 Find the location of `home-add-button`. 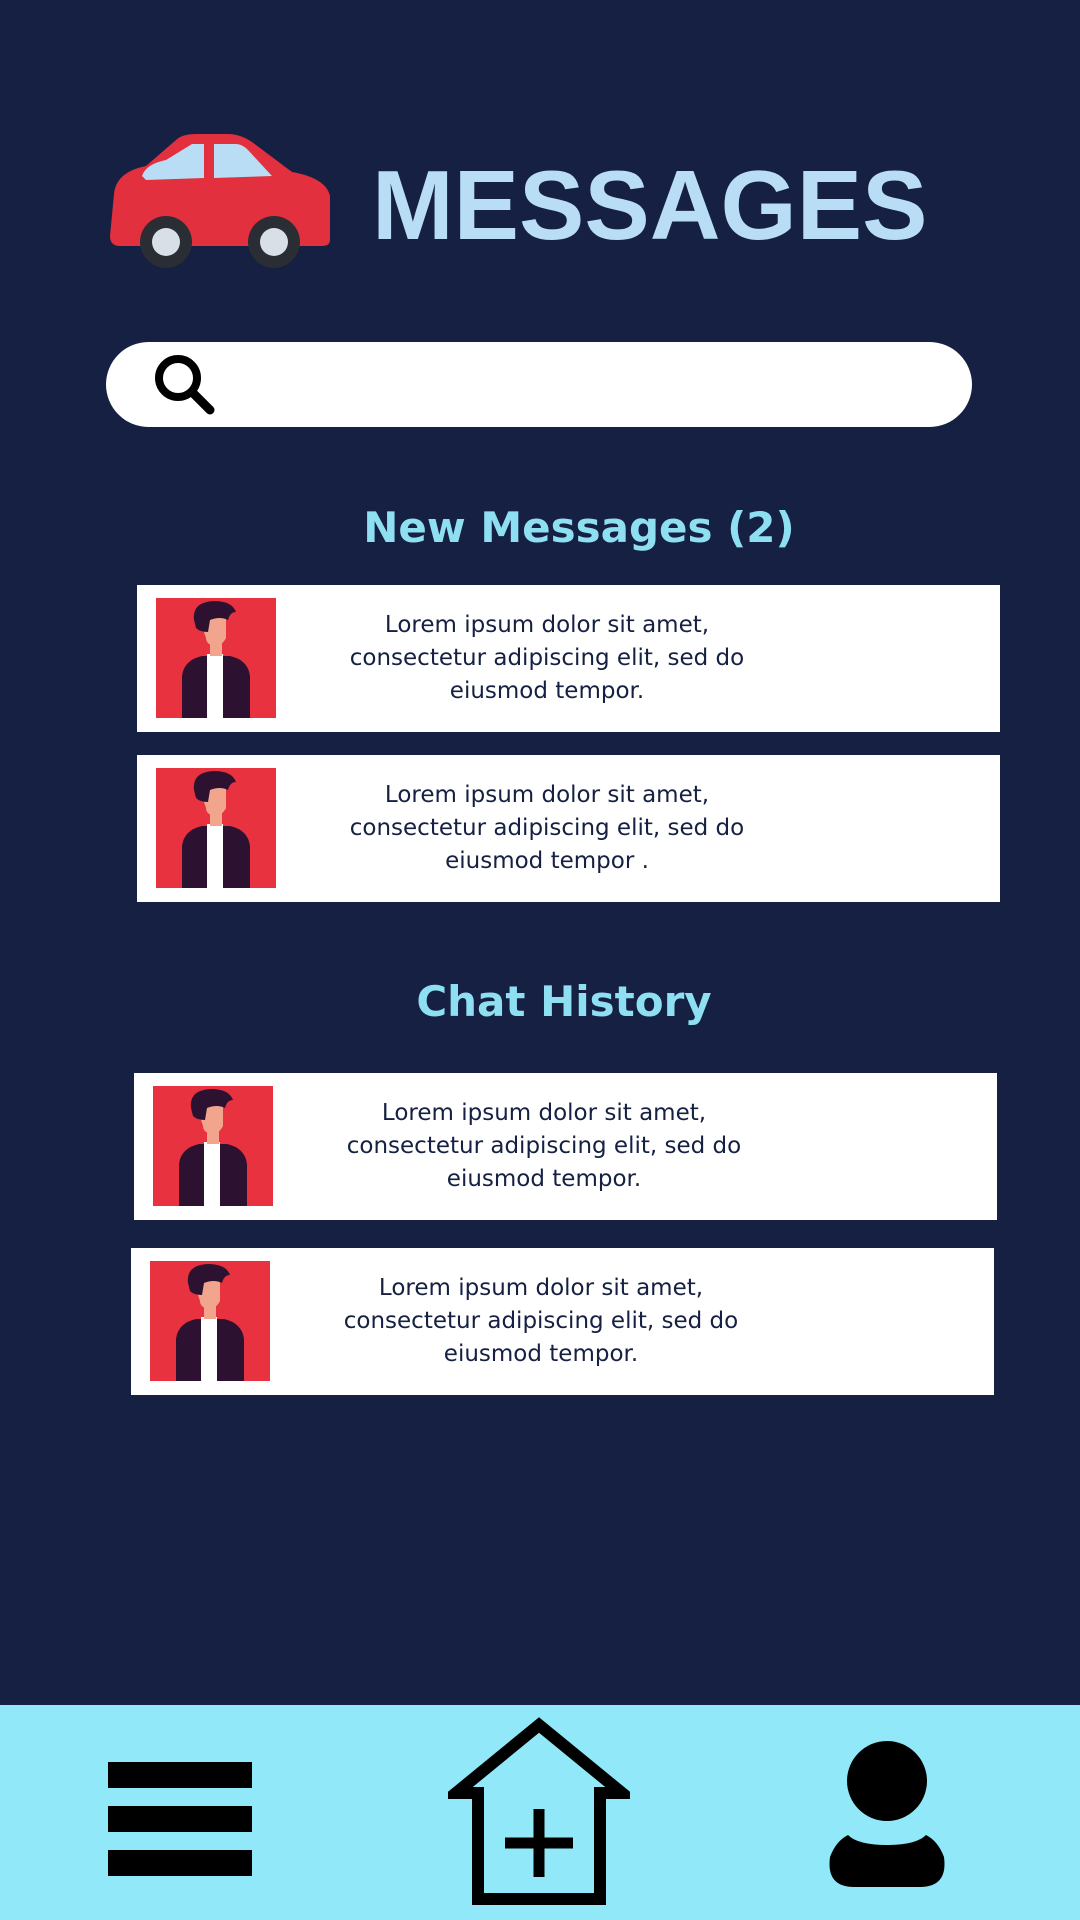

home-add-button is located at coordinates (539, 1812).